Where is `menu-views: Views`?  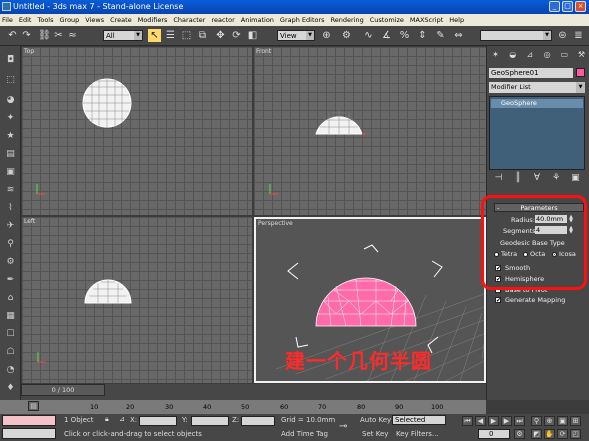 menu-views: Views is located at coordinates (94, 20).